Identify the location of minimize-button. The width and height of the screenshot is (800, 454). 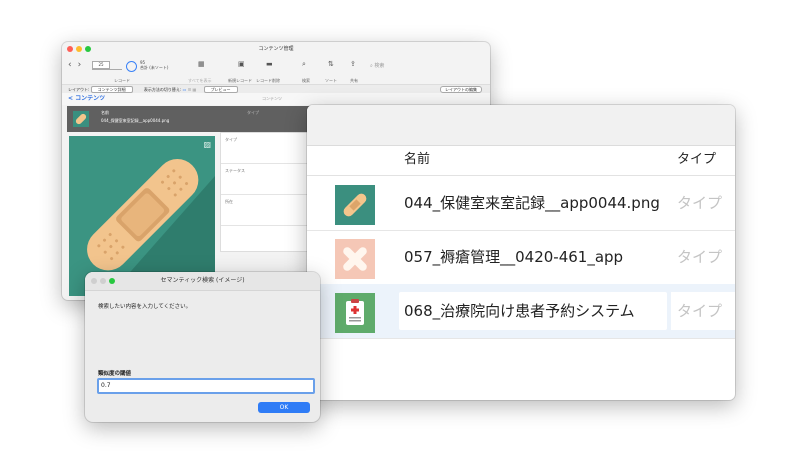
(79, 49).